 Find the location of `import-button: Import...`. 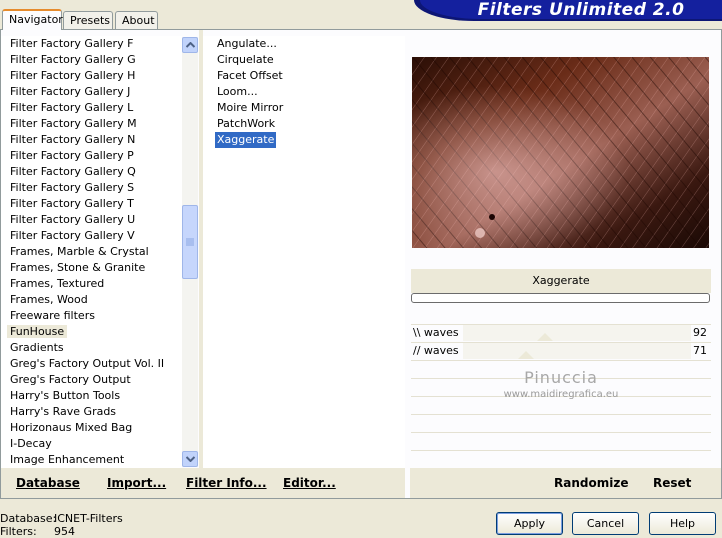

import-button: Import... is located at coordinates (136, 483).